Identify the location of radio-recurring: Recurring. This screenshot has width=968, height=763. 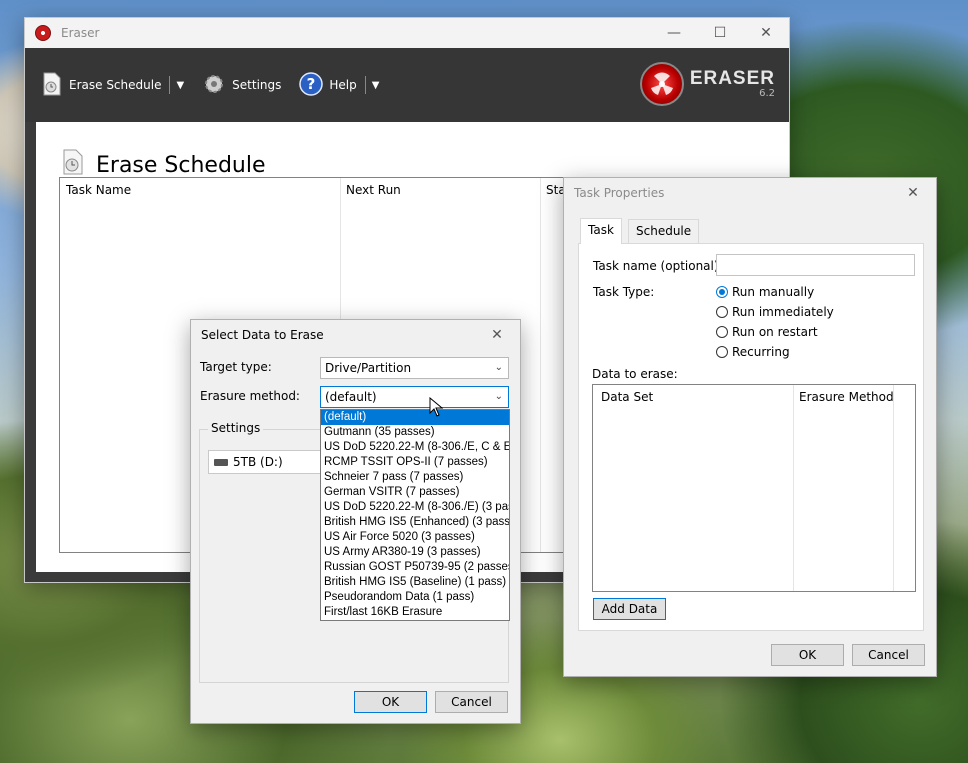
(753, 352).